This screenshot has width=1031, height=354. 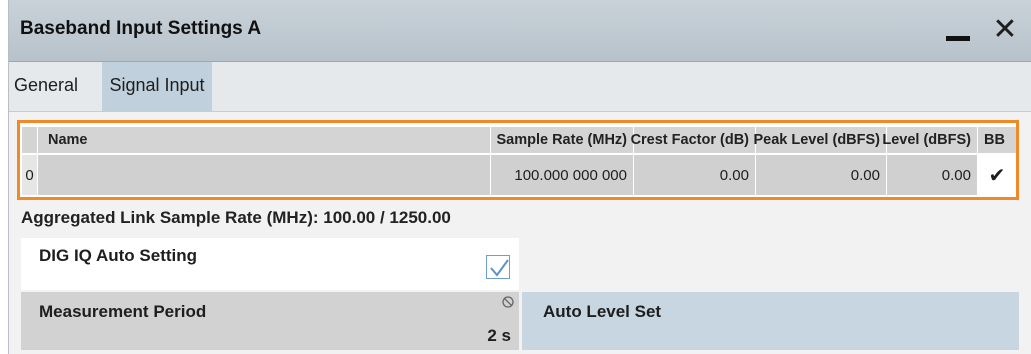 I want to click on bb-check-icon: ✔, so click(x=997, y=175).